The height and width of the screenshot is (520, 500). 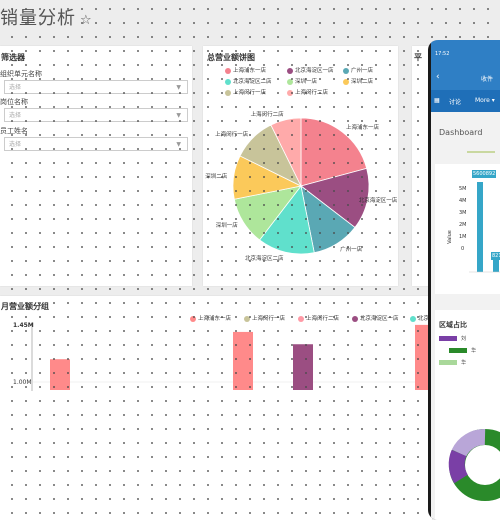 What do you see at coordinates (15, 144) in the screenshot?
I see `employee-name-placeholder: 选择` at bounding box center [15, 144].